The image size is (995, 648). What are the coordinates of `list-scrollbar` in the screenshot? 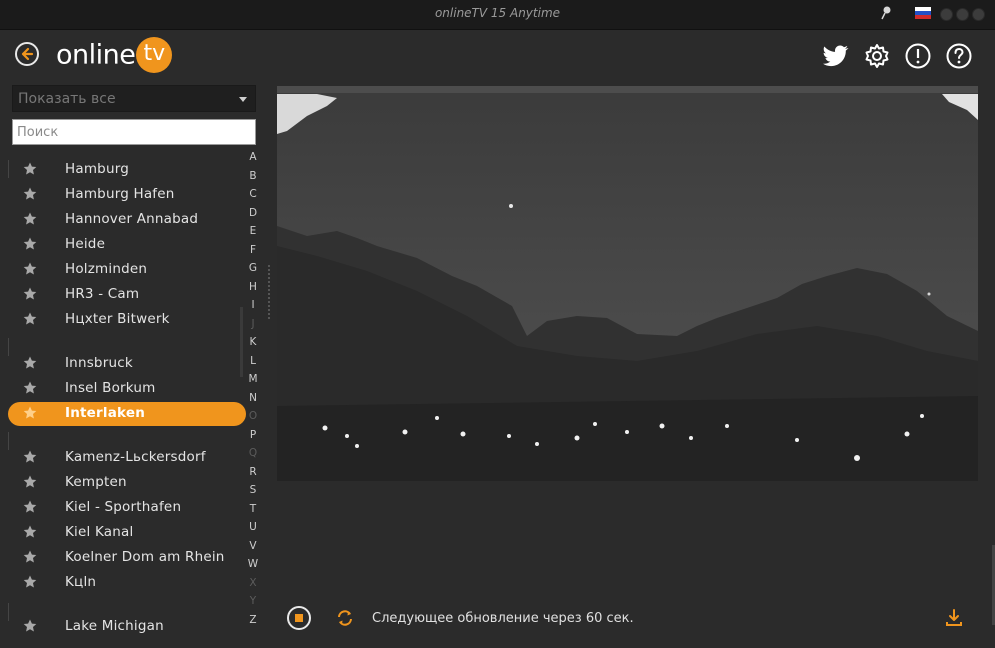 It's located at (241, 342).